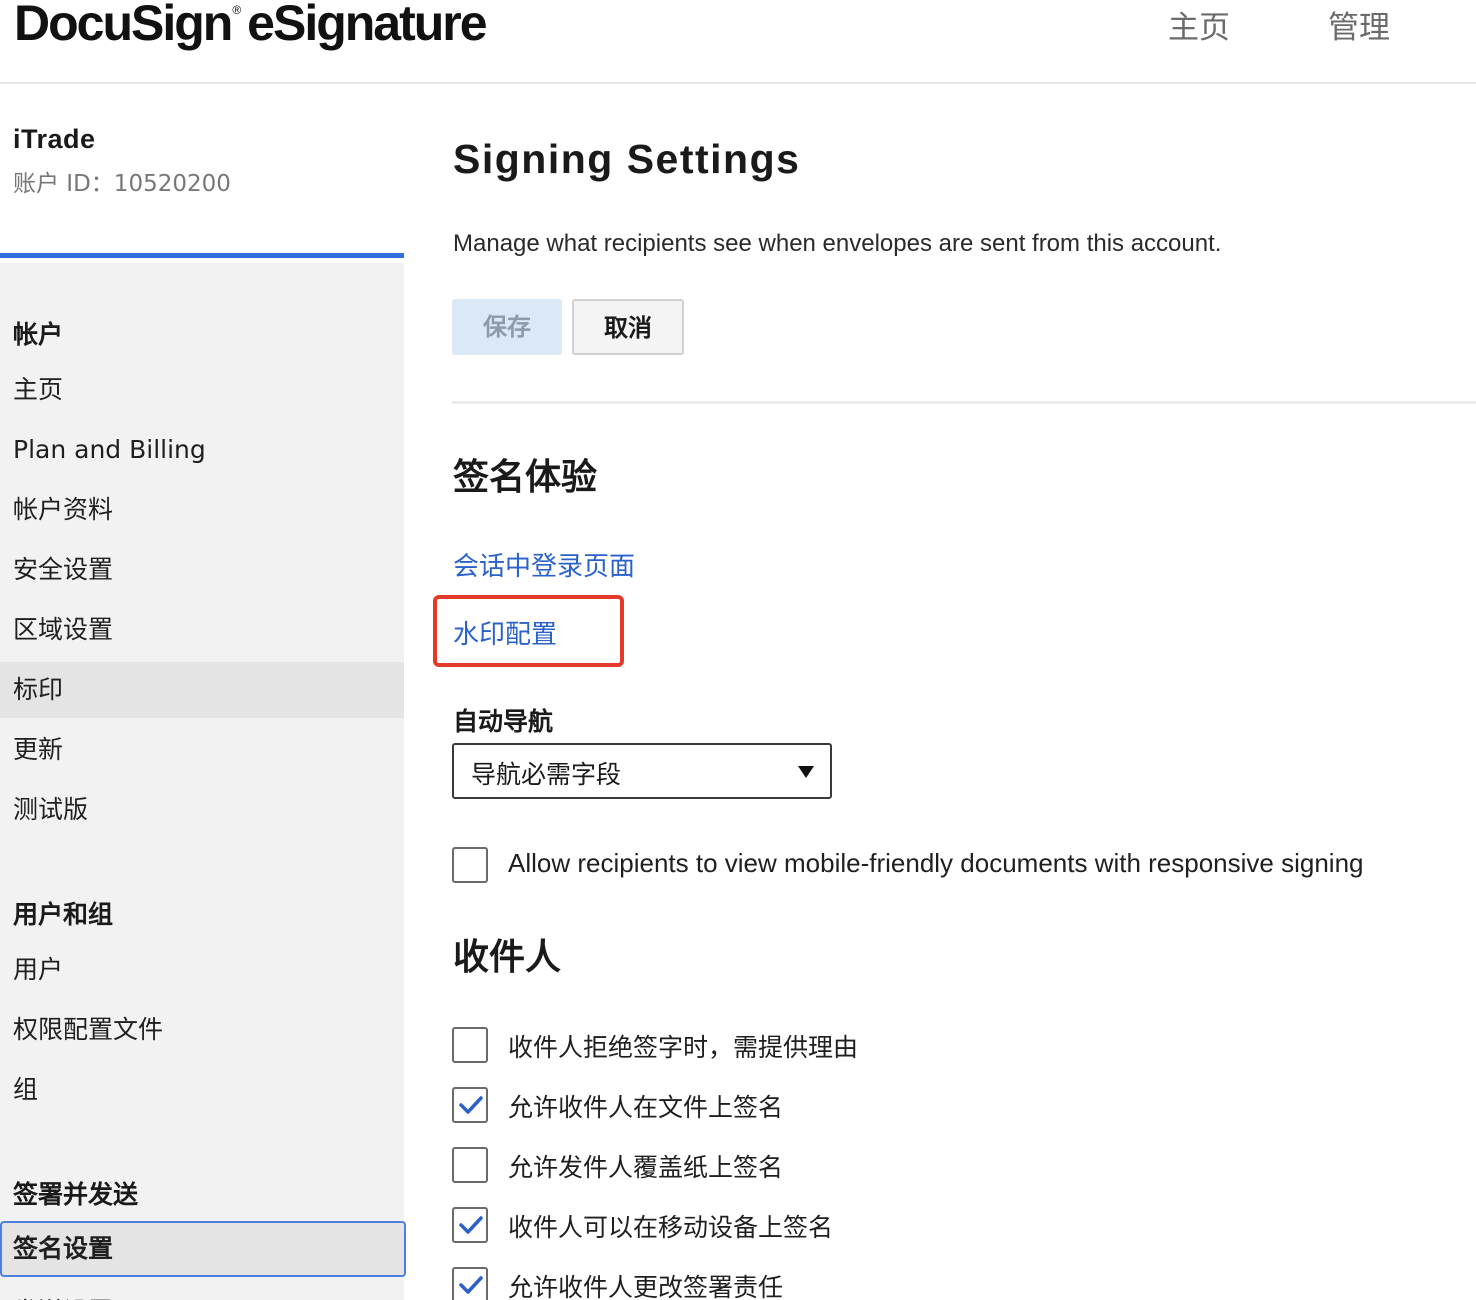  Describe the element at coordinates (683, 1047) in the screenshot. I see `recipient-option-label: 收件人拒绝签字时，需提供理由` at that location.